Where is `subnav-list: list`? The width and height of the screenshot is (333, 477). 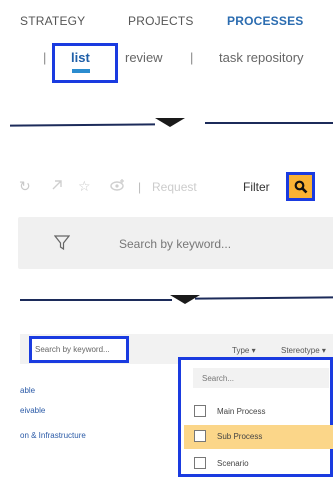 subnav-list: list is located at coordinates (80, 57).